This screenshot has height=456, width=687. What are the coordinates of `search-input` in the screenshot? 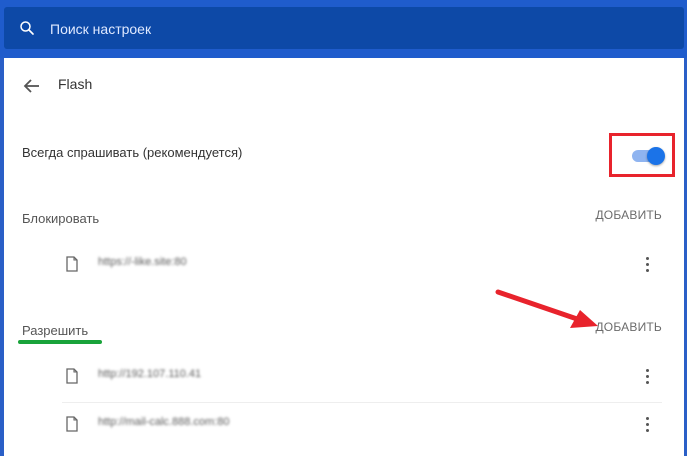 It's located at (350, 29).